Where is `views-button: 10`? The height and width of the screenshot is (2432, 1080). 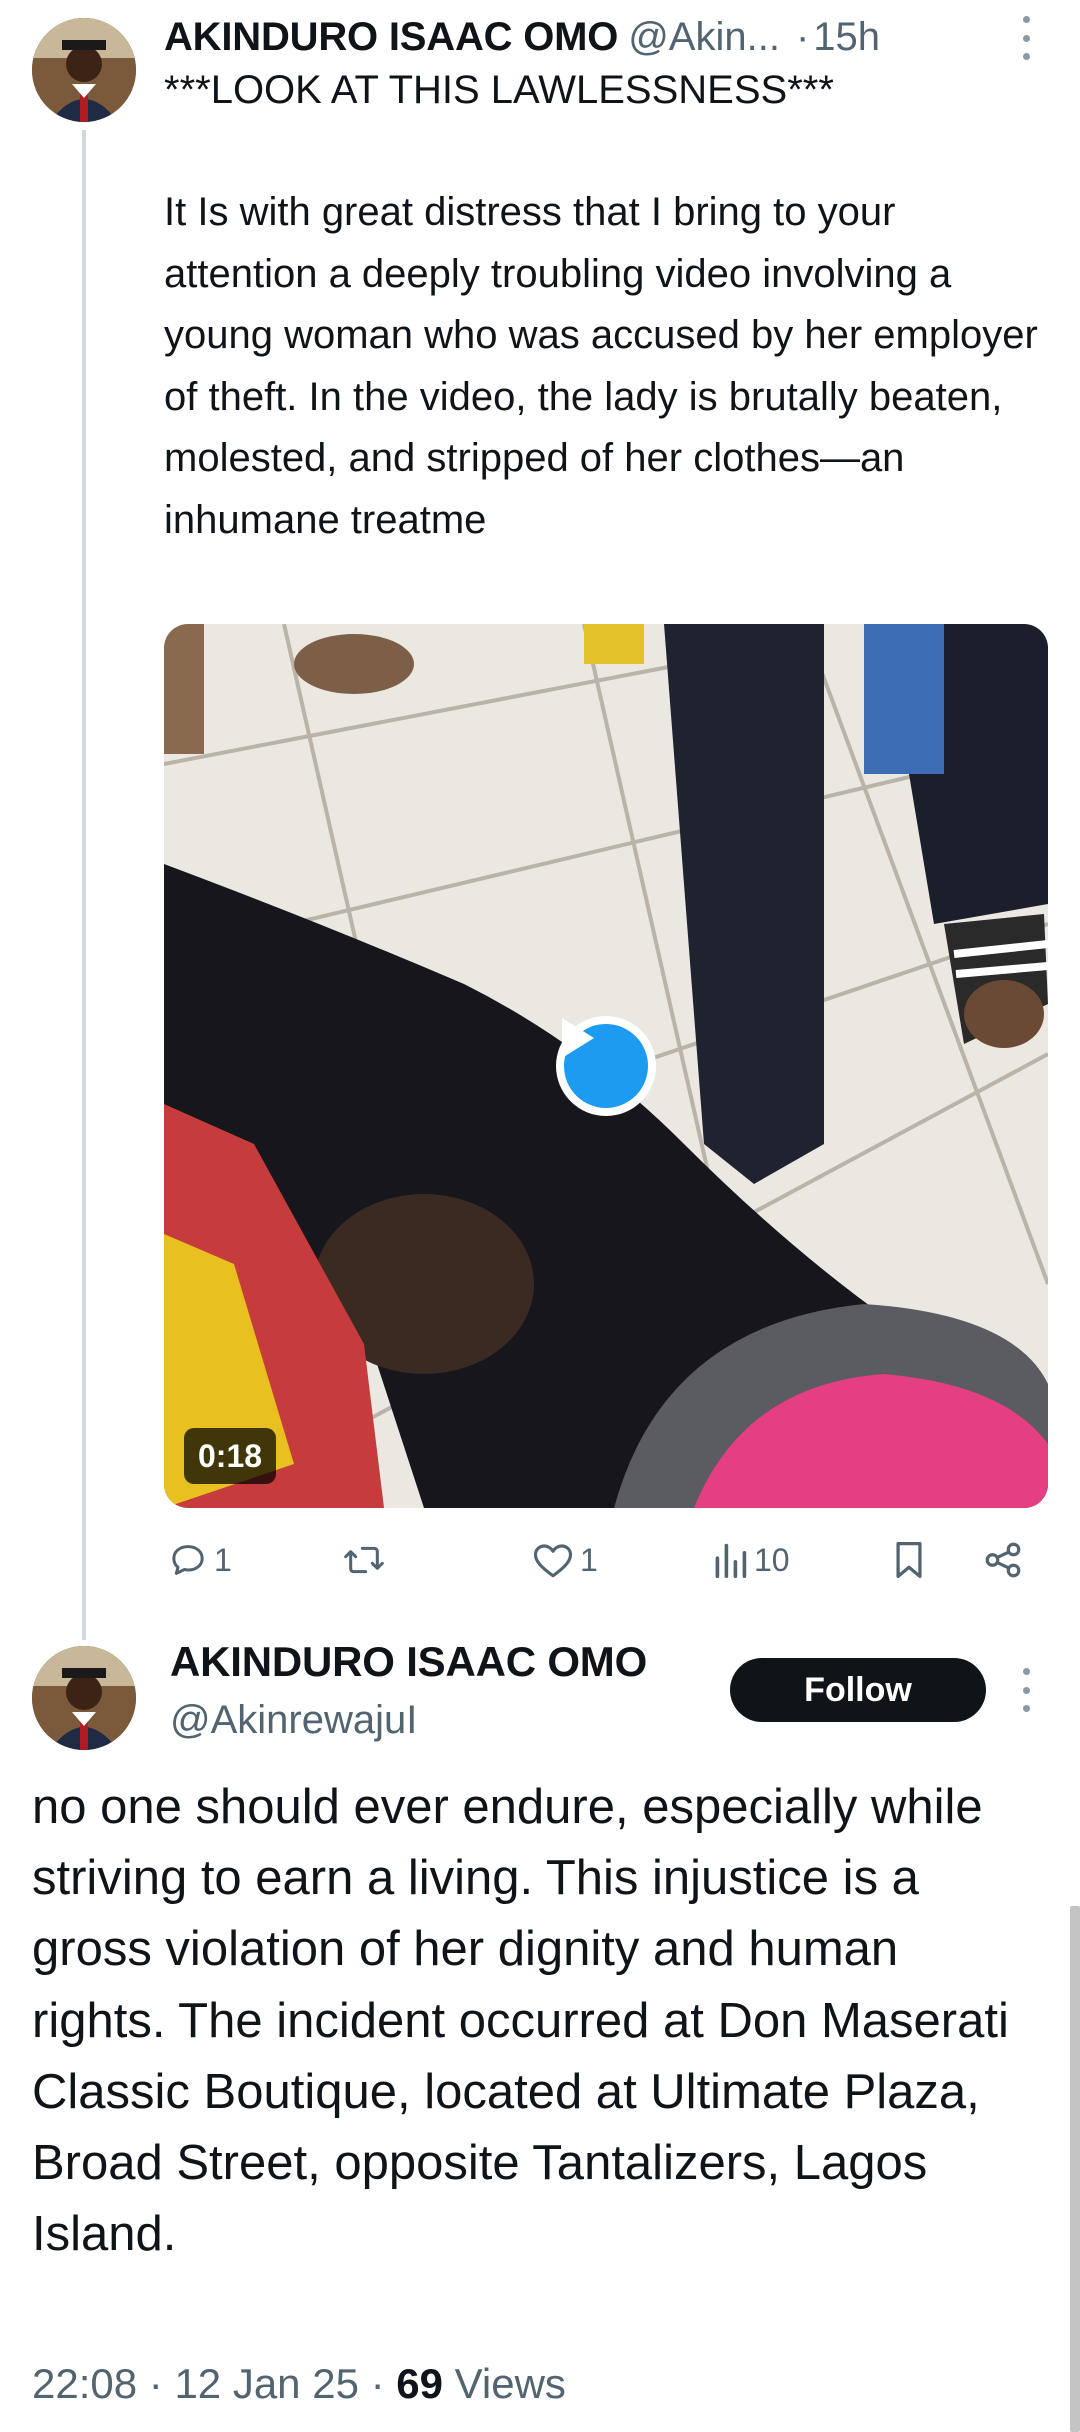 views-button: 10 is located at coordinates (751, 1560).